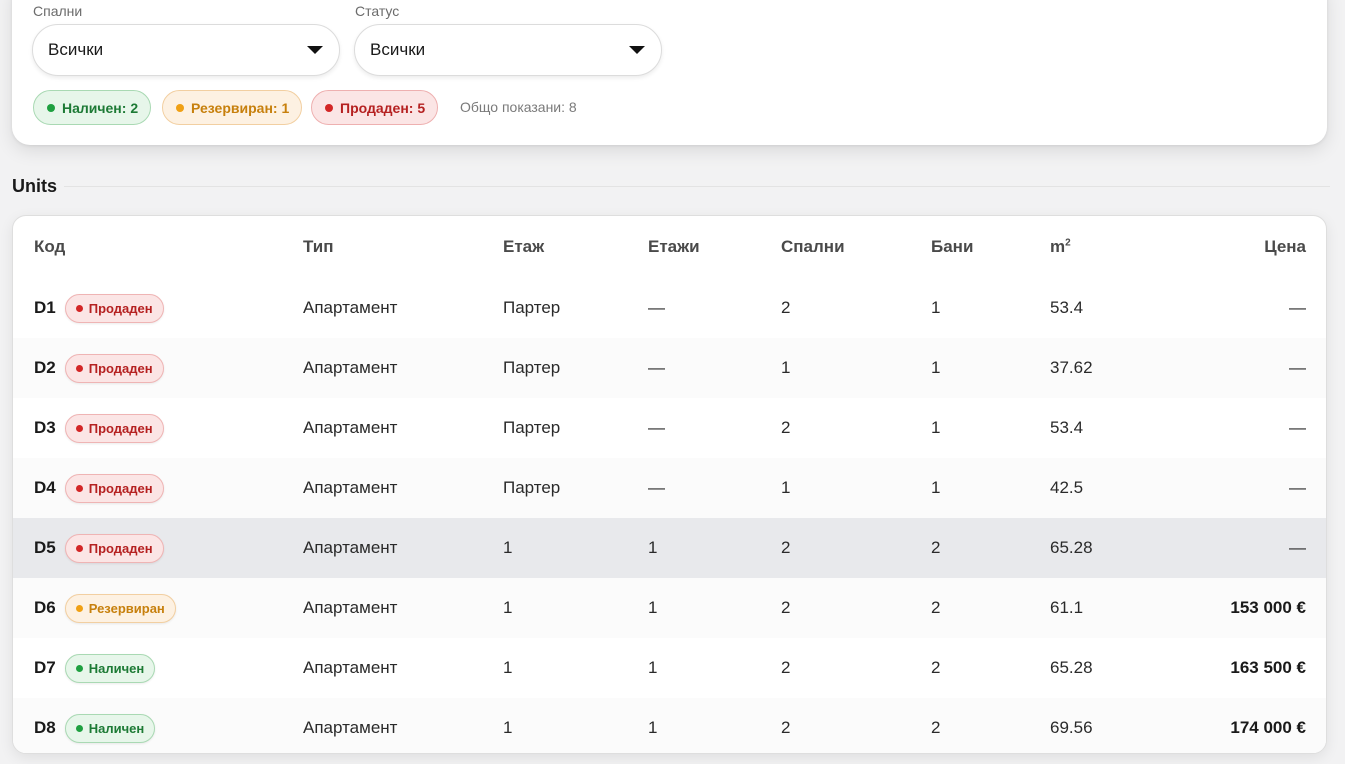 Image resolution: width=1345 pixels, height=764 pixels. I want to click on cell-price: 174 000 €, so click(1248, 725).